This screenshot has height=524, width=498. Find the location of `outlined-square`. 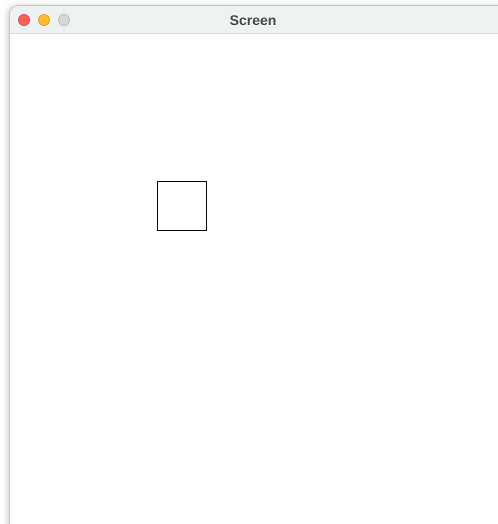

outlined-square is located at coordinates (182, 206).